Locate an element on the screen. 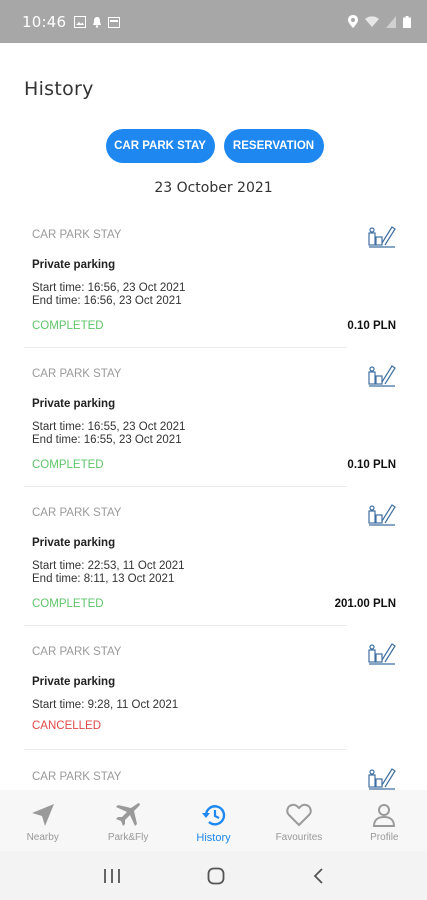 Image resolution: width=427 pixels, height=900 pixels. status-bar: 10:46 is located at coordinates (213, 21).